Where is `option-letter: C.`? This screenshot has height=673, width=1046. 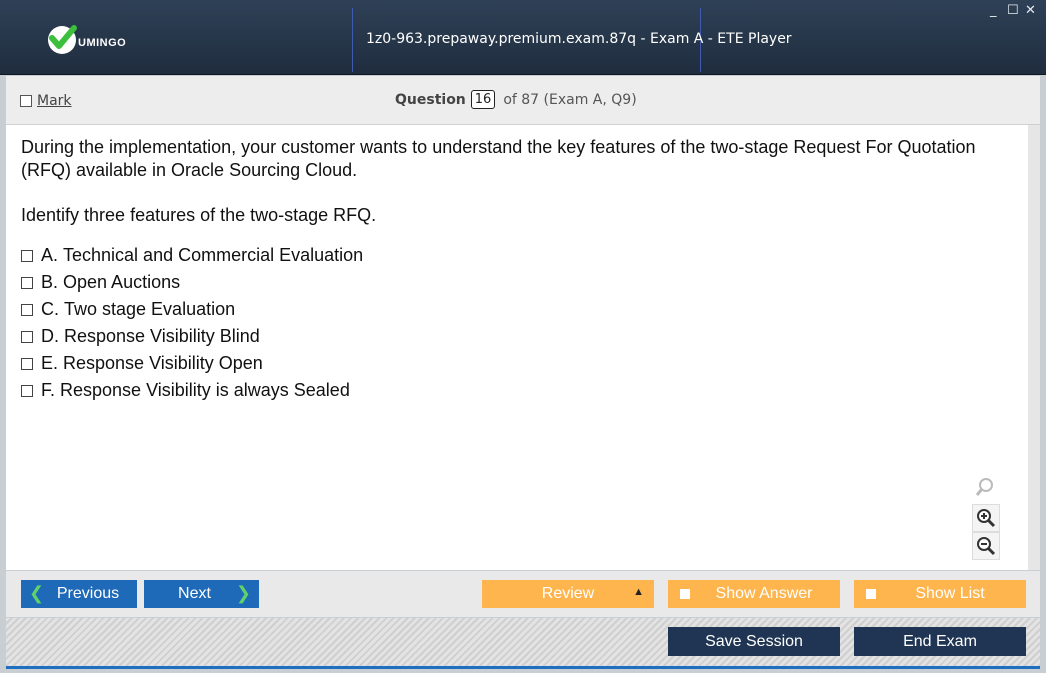 option-letter: C. is located at coordinates (50, 309).